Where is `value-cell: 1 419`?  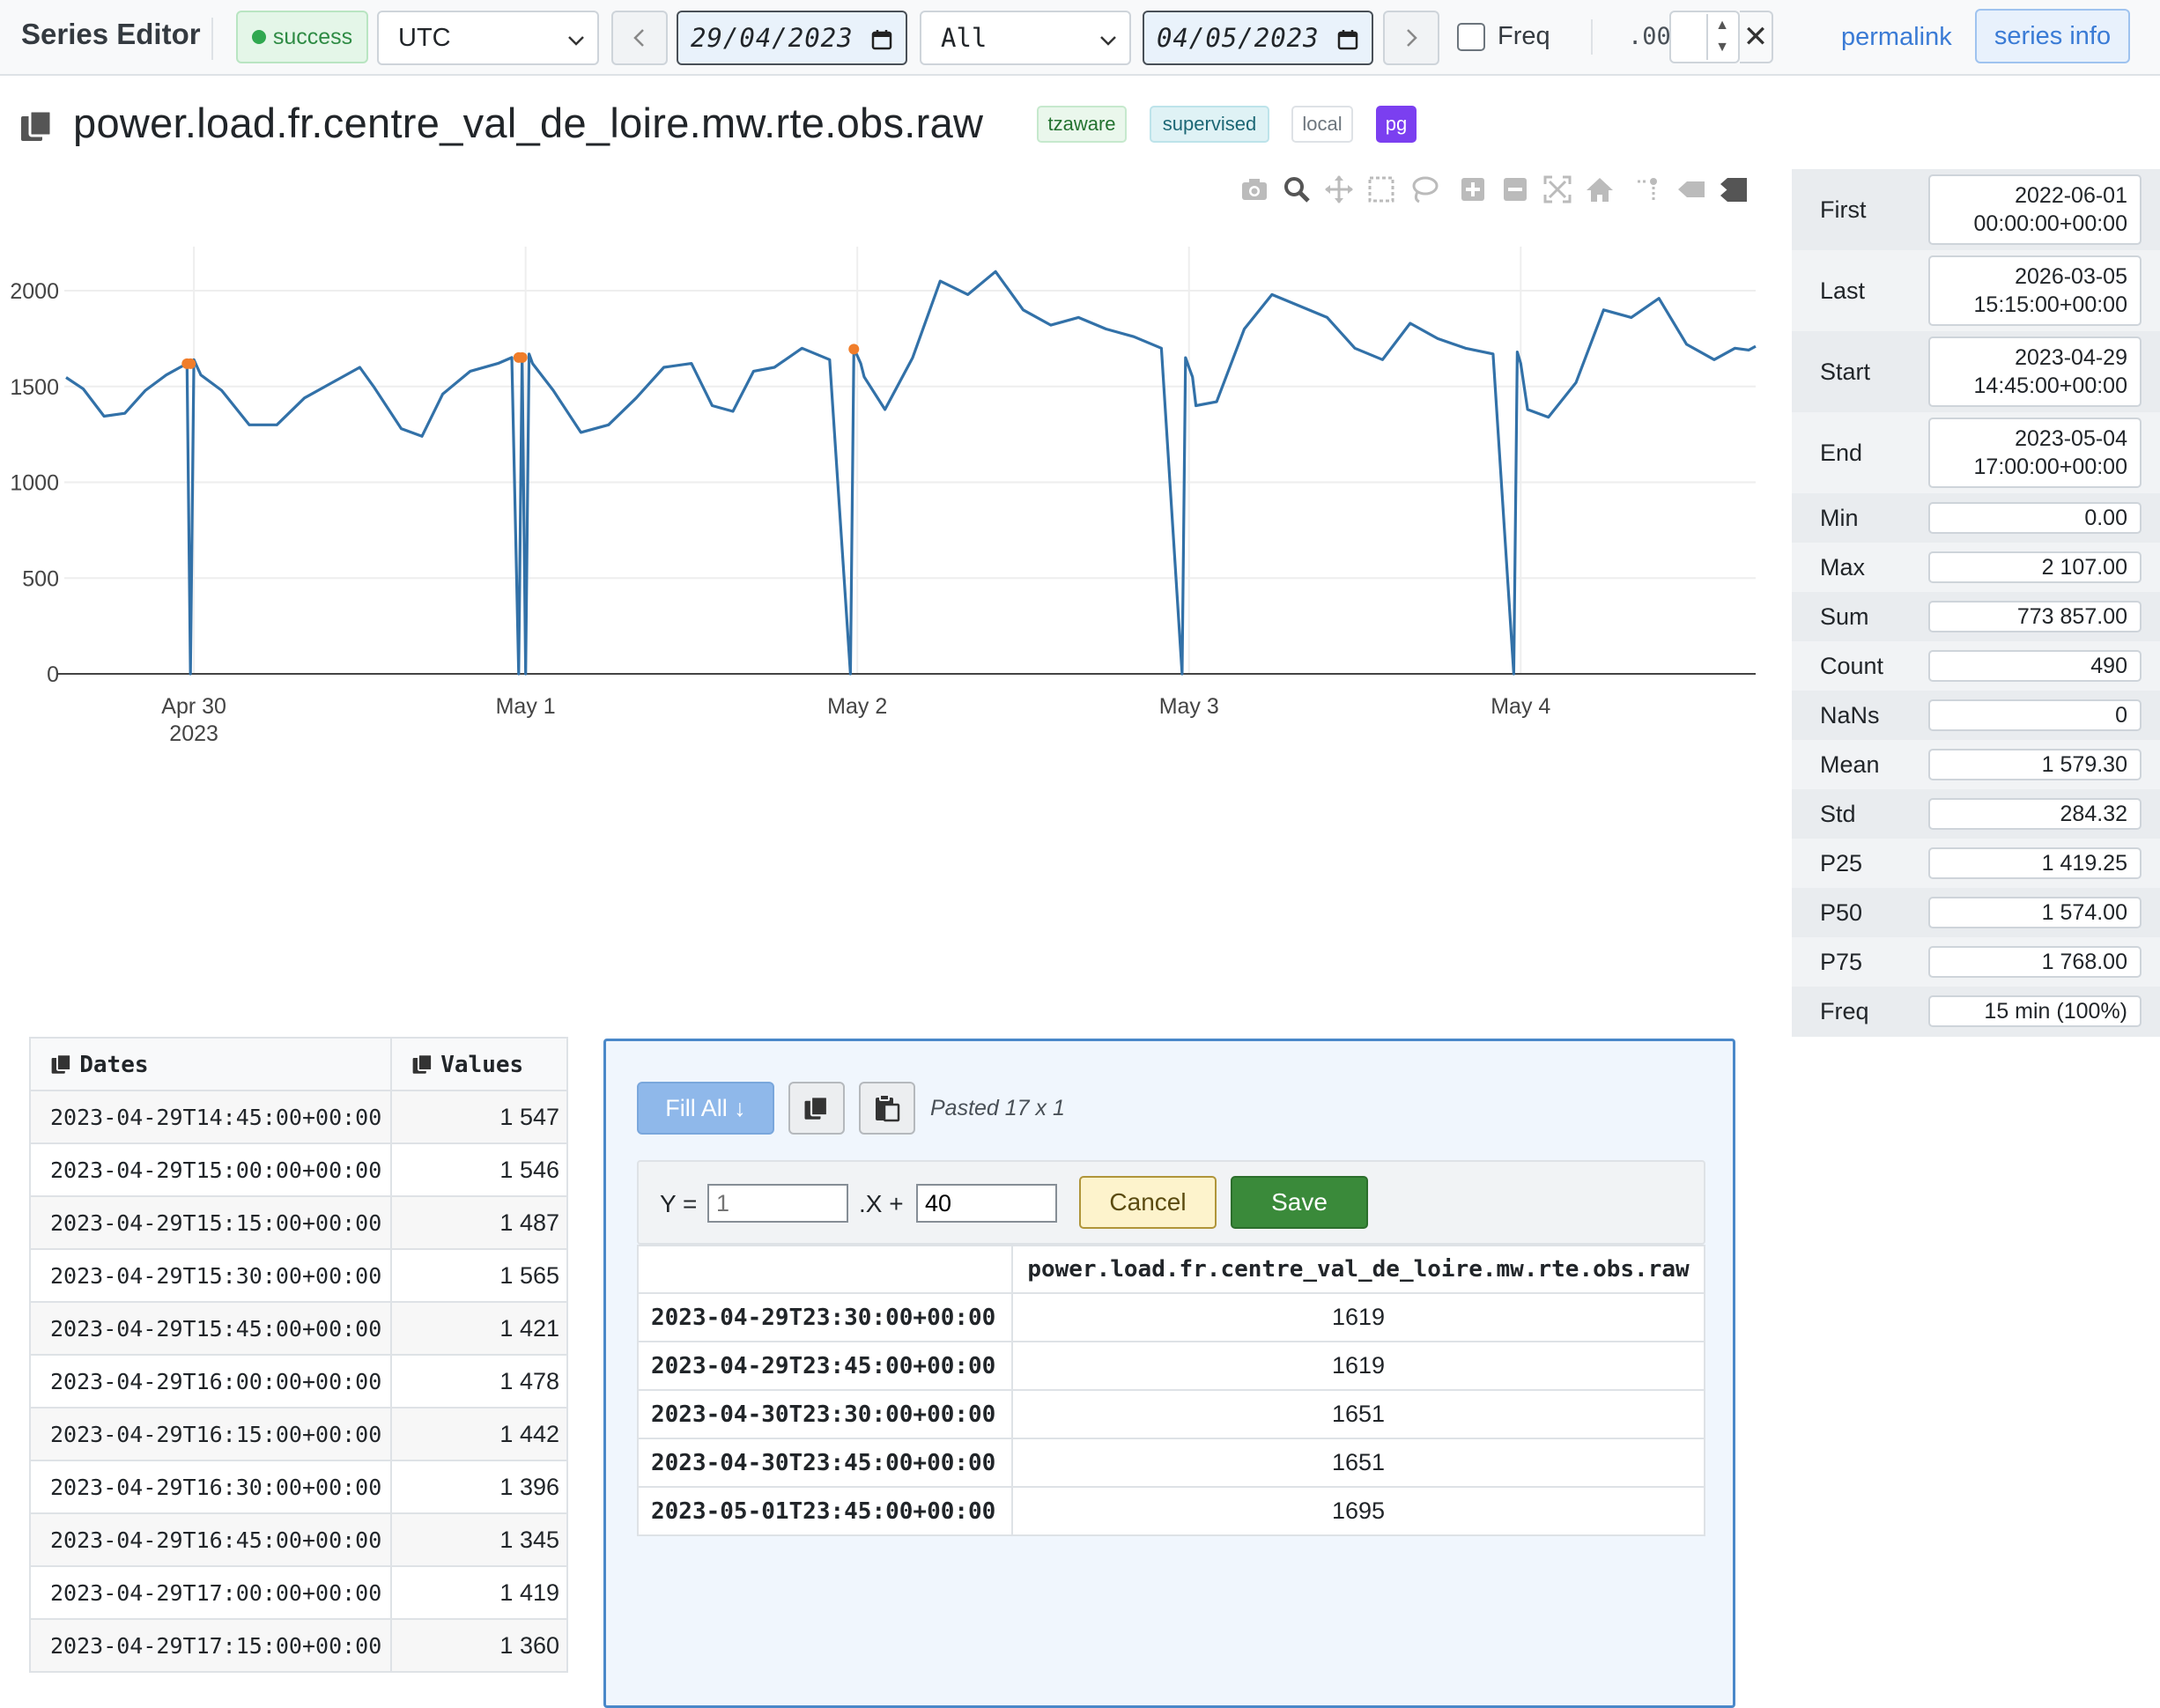
value-cell: 1 419 is located at coordinates (479, 1592).